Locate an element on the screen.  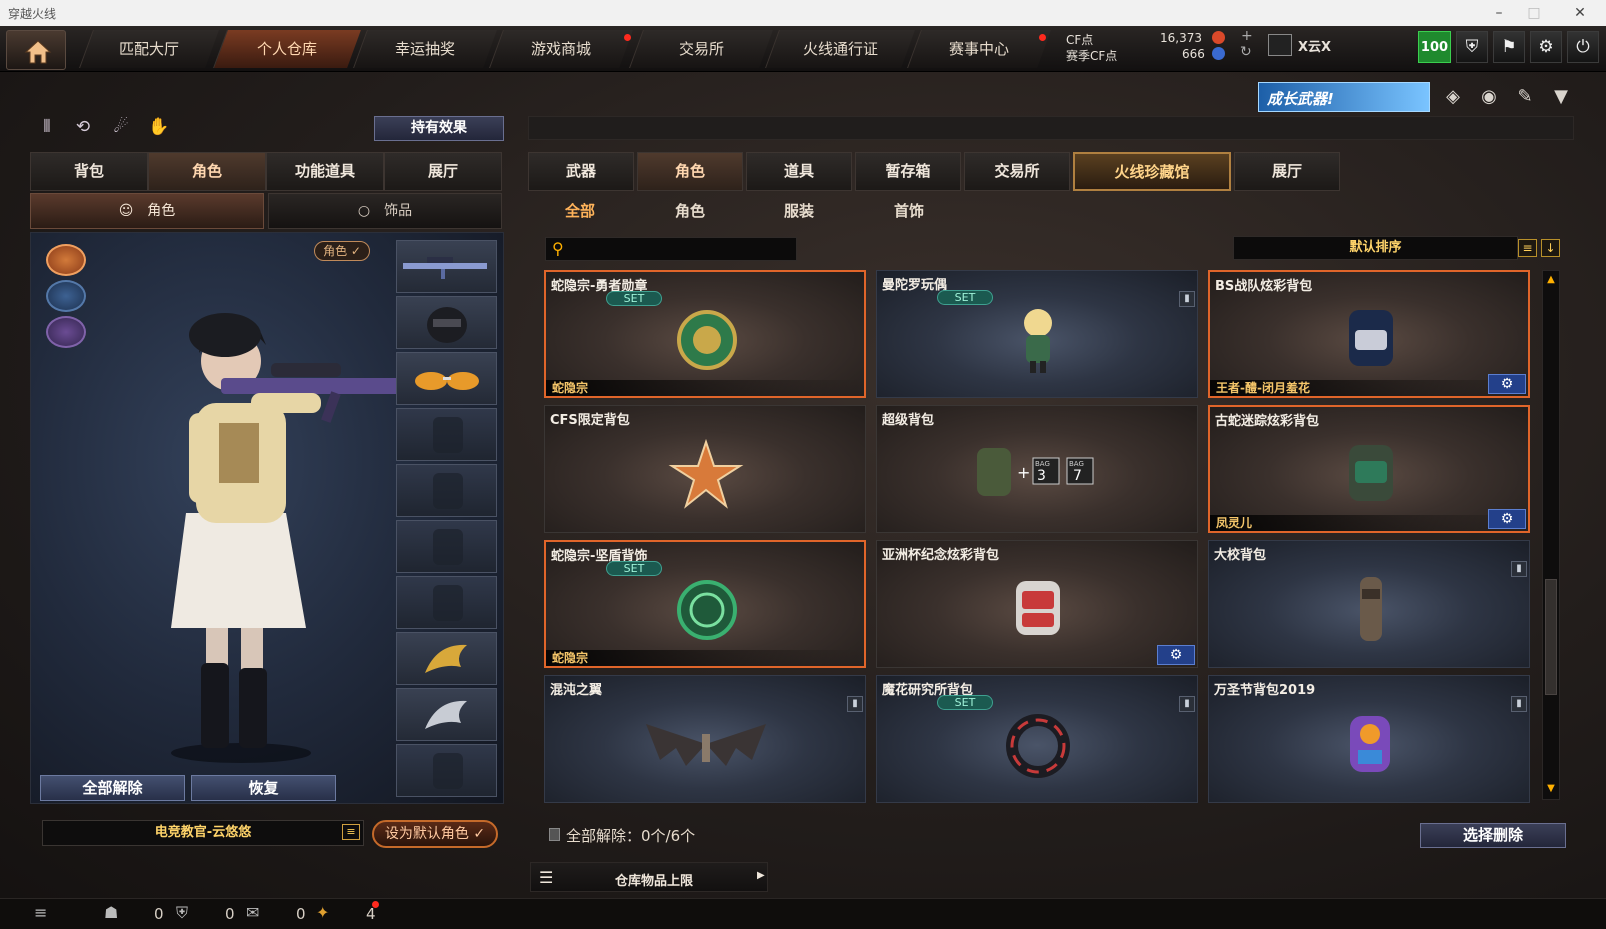
item-card: 曼陀罗玩偶 SET ▮ is located at coordinates (1037, 334).